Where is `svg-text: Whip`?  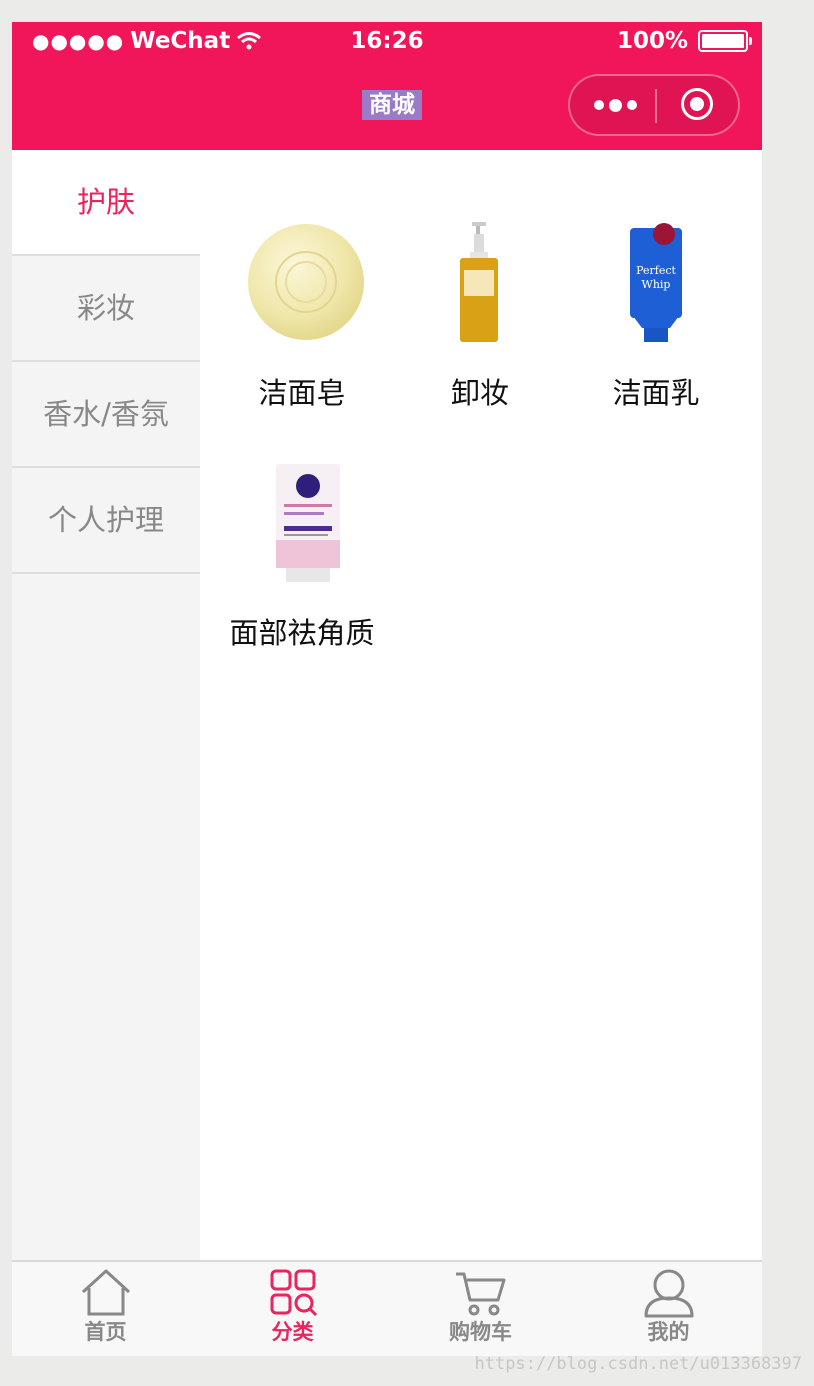 svg-text: Whip is located at coordinates (656, 284).